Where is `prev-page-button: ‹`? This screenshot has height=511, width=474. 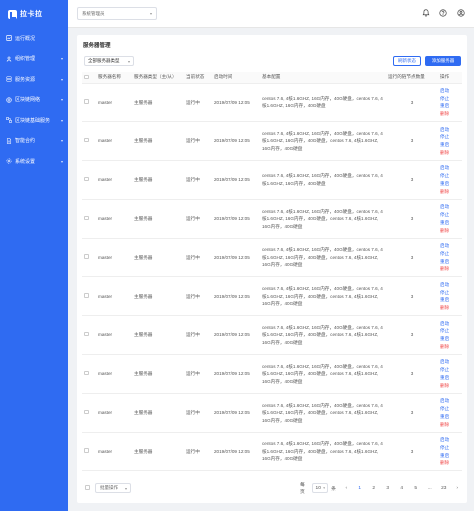
prev-page-button: ‹ is located at coordinates (346, 488).